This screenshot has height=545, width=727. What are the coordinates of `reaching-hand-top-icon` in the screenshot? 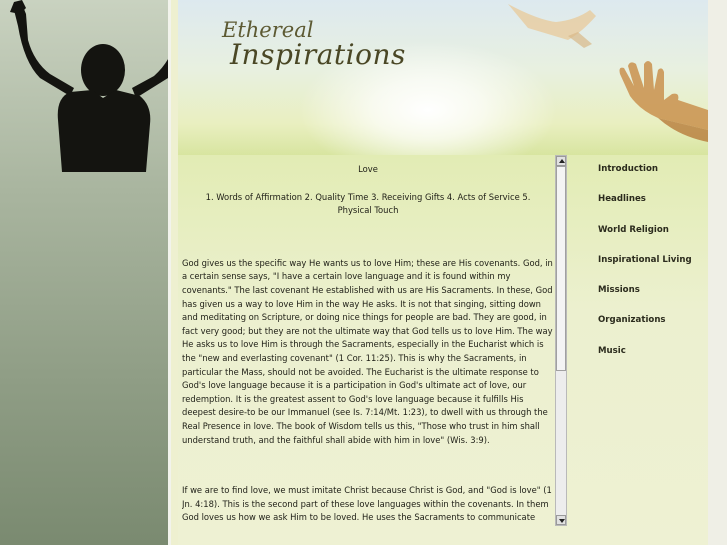 It's located at (552, 26).